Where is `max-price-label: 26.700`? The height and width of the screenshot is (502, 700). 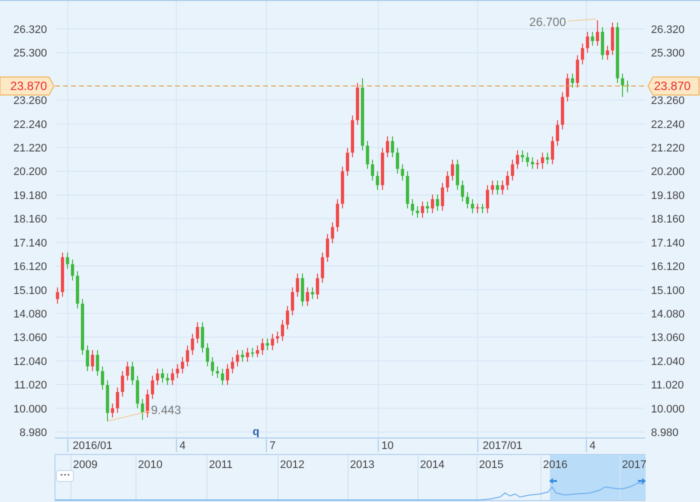 max-price-label: 26.700 is located at coordinates (547, 22).